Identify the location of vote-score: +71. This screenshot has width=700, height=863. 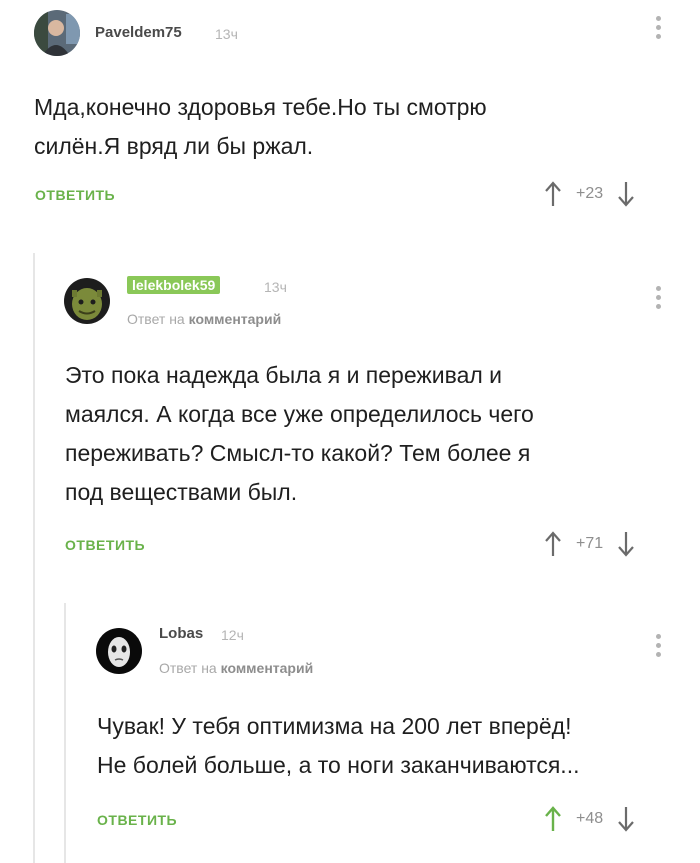
(590, 543).